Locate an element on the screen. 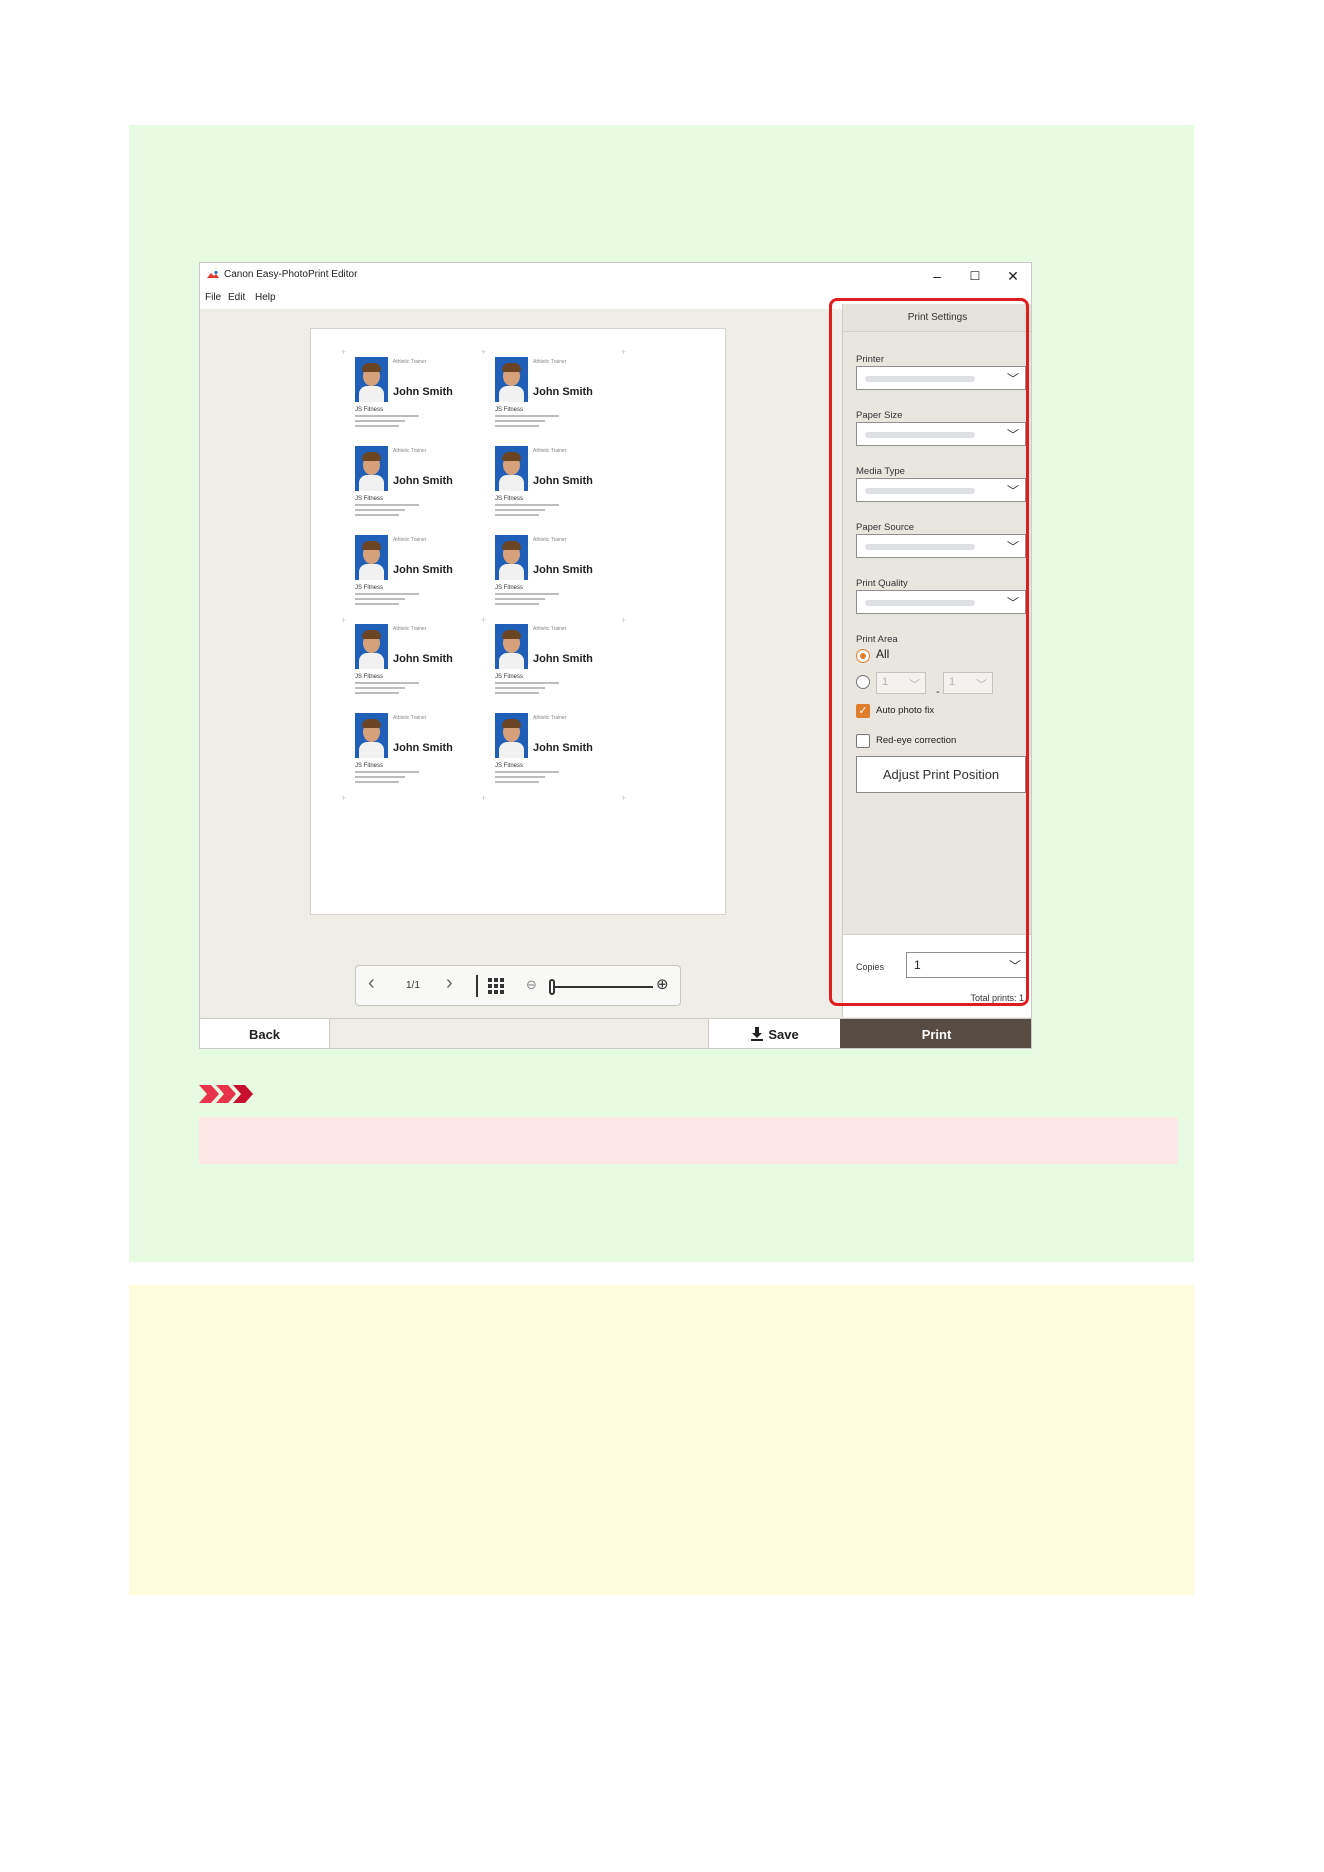 The width and height of the screenshot is (1324, 1872). bottom-bar: Back Save Print is located at coordinates (615, 1033).